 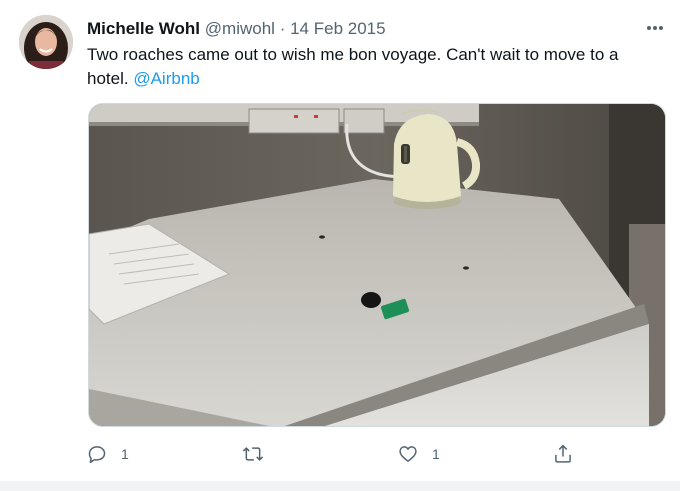 I want to click on retweet-icon, so click(x=253, y=454).